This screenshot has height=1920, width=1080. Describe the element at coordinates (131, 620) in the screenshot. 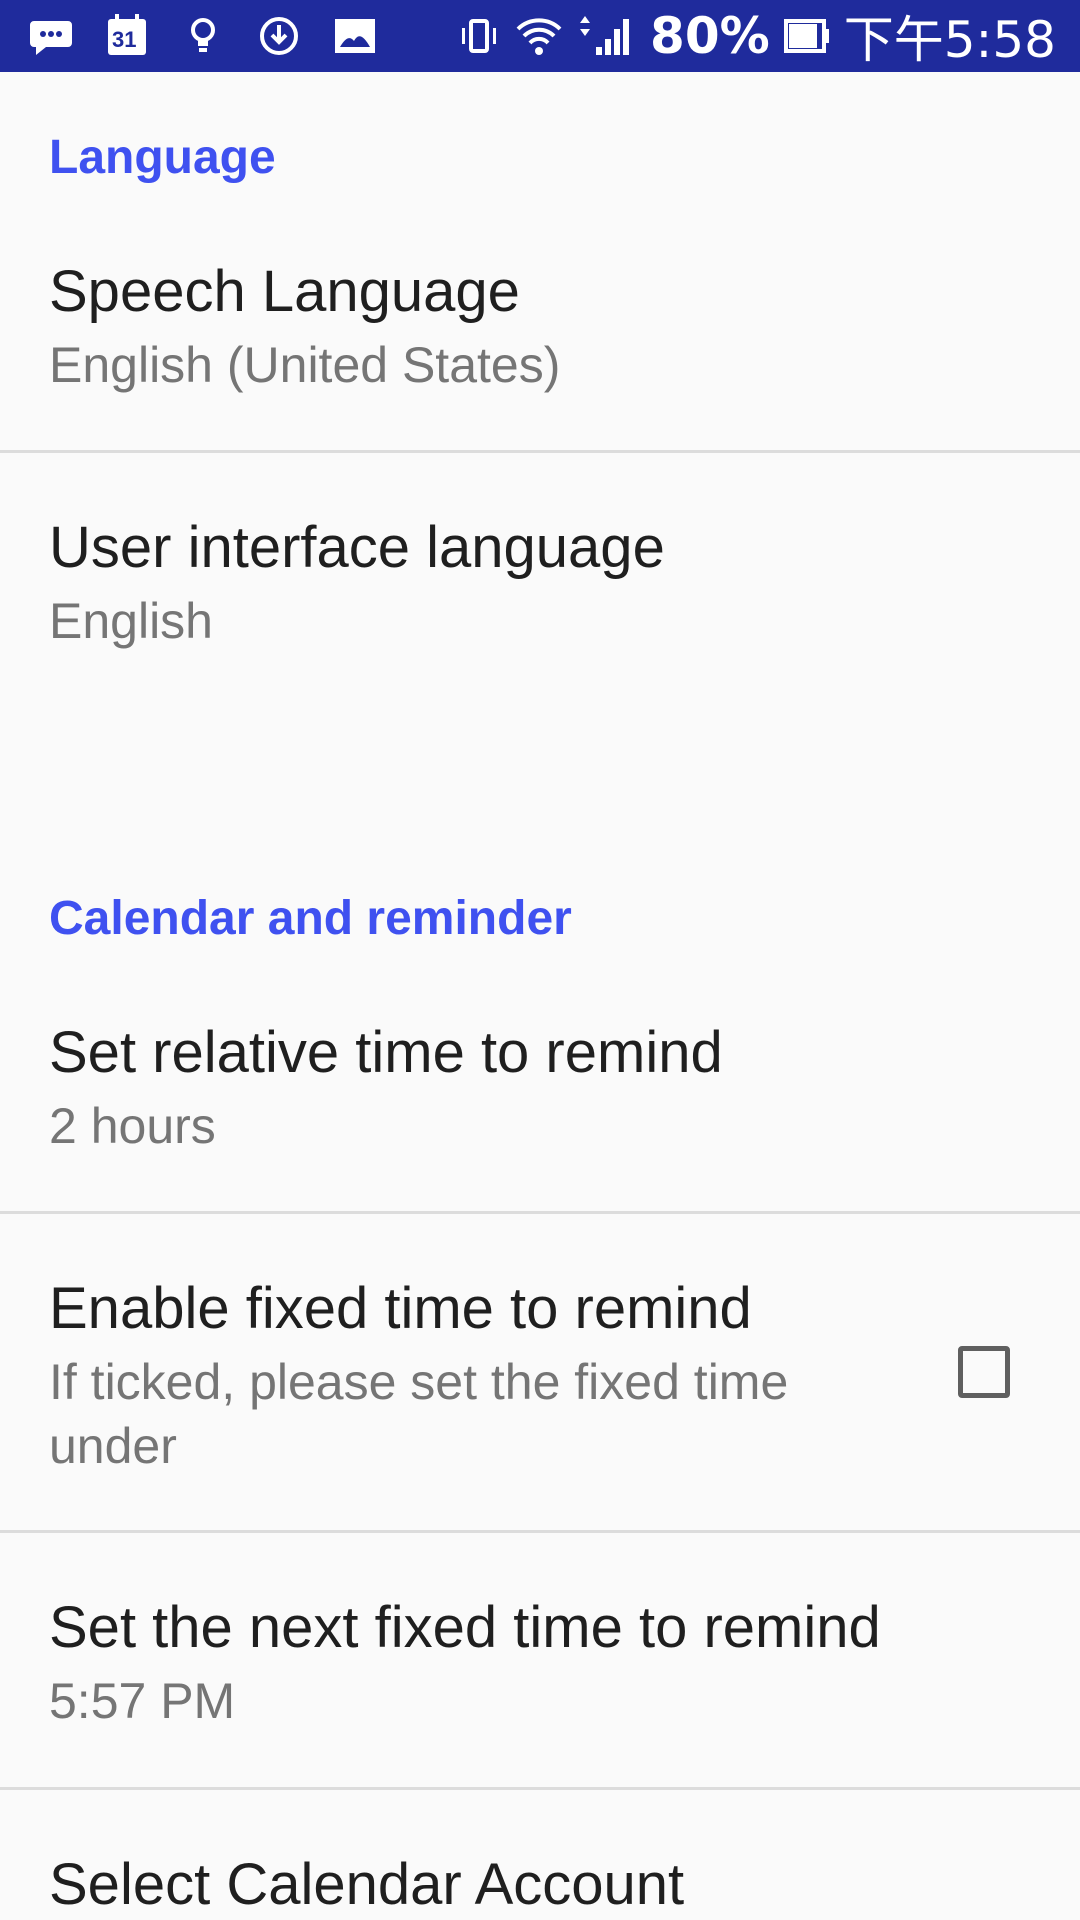

I see `pref-summary: English` at that location.